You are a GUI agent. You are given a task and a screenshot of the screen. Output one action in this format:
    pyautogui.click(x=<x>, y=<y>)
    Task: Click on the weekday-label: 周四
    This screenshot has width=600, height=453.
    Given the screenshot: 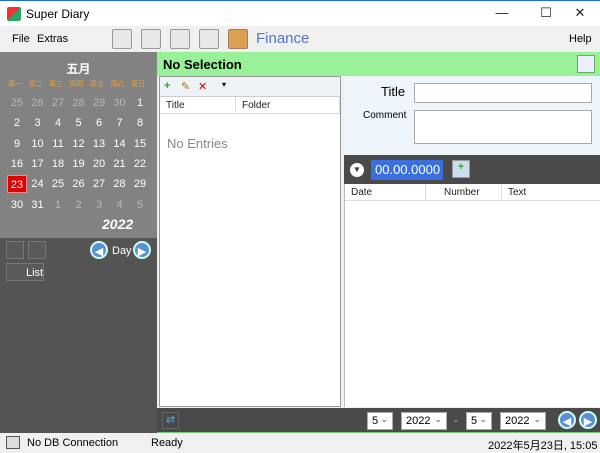 What is the action you would take?
    pyautogui.click(x=76, y=84)
    